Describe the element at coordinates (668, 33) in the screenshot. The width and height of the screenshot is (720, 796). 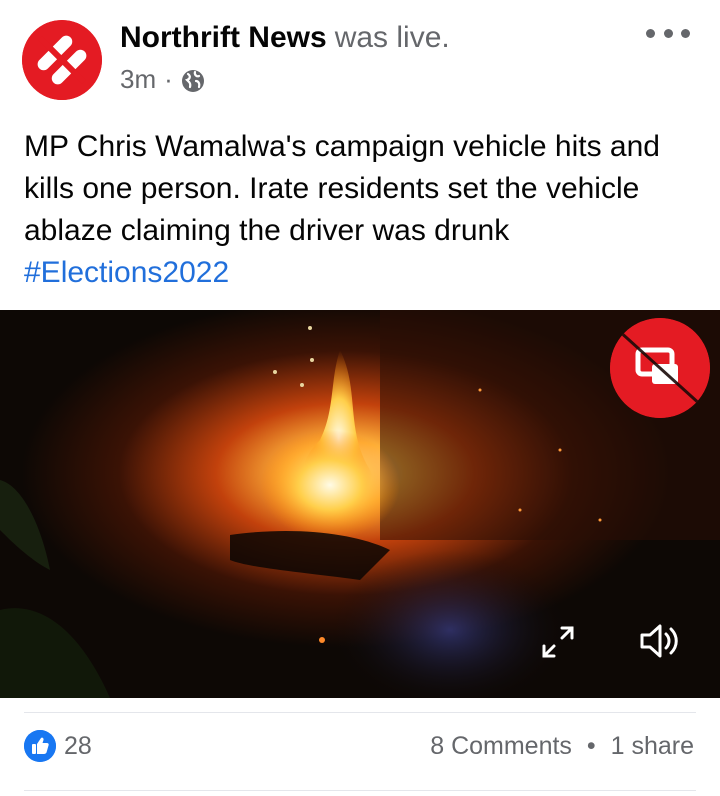
I see `more-options-icon` at that location.